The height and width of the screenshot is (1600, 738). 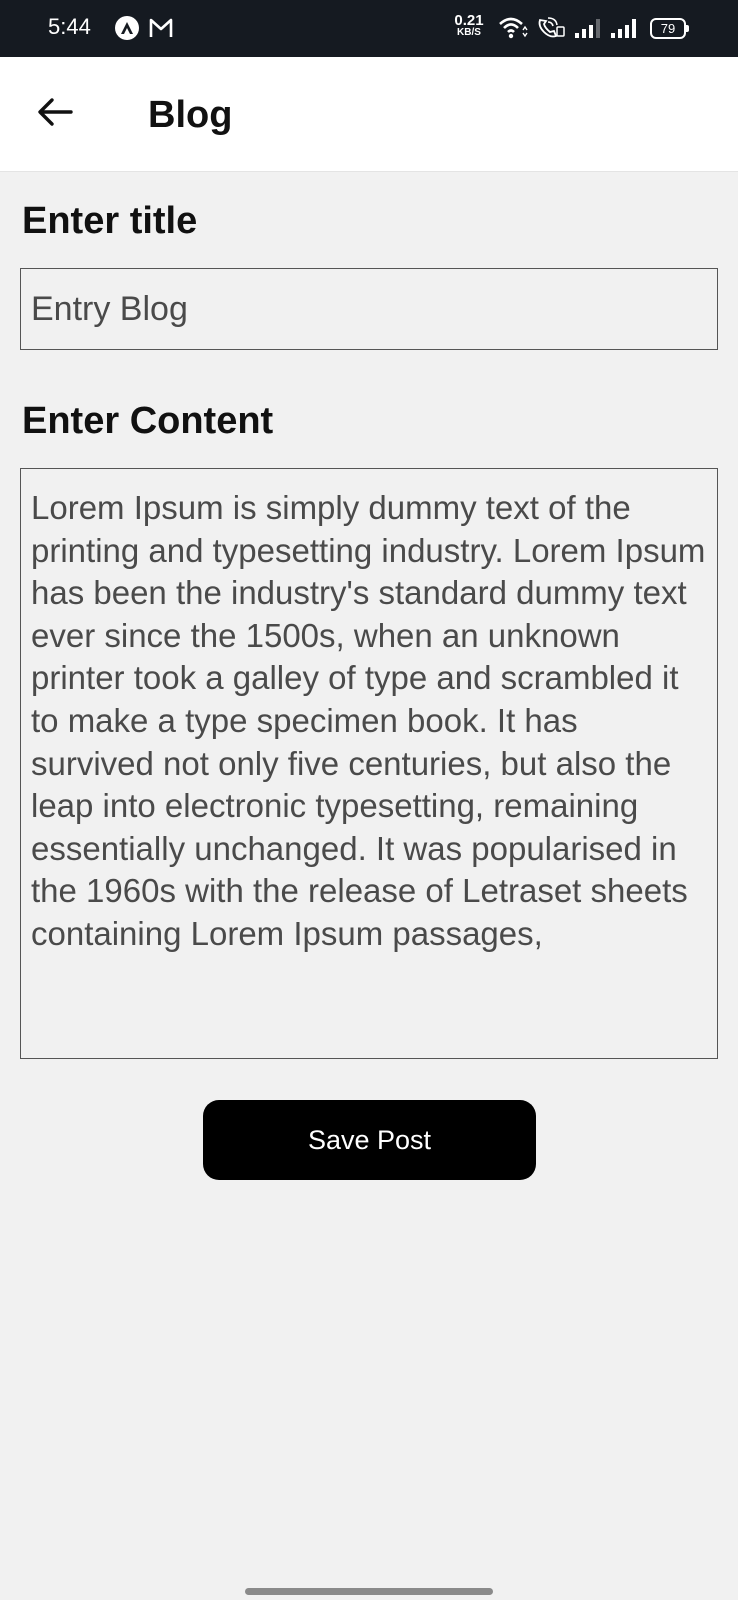 I want to click on app-bar: Blog, so click(x=369, y=114).